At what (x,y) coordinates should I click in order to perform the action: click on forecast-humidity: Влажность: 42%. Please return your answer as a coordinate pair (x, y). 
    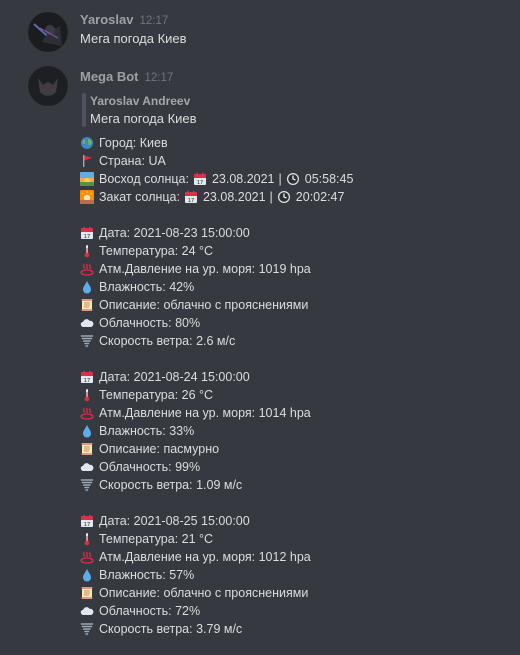
    Looking at the image, I should click on (137, 287).